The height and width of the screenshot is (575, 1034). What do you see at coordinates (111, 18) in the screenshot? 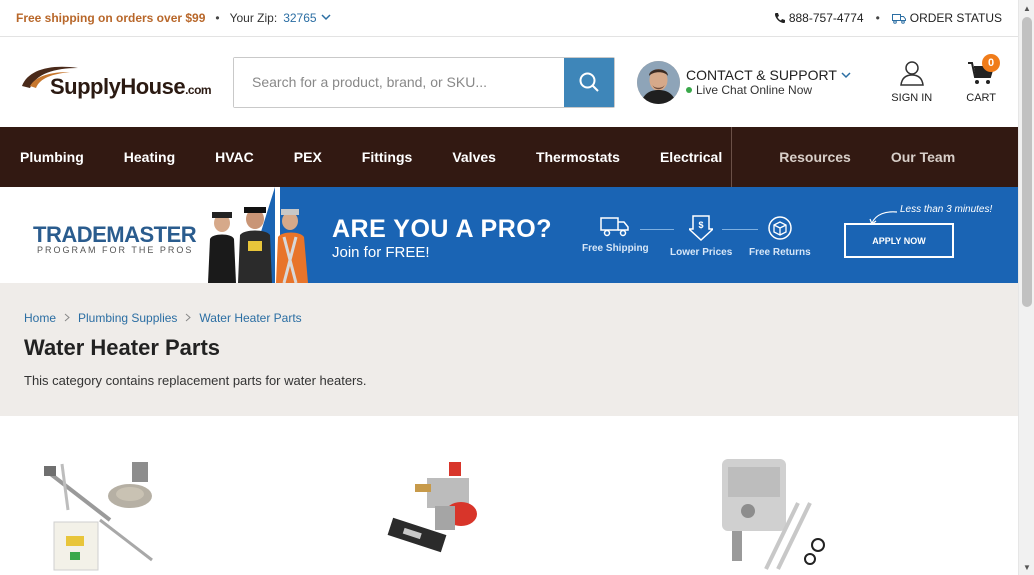
I see `free-shipping-message: Free shipping on orders over $99` at bounding box center [111, 18].